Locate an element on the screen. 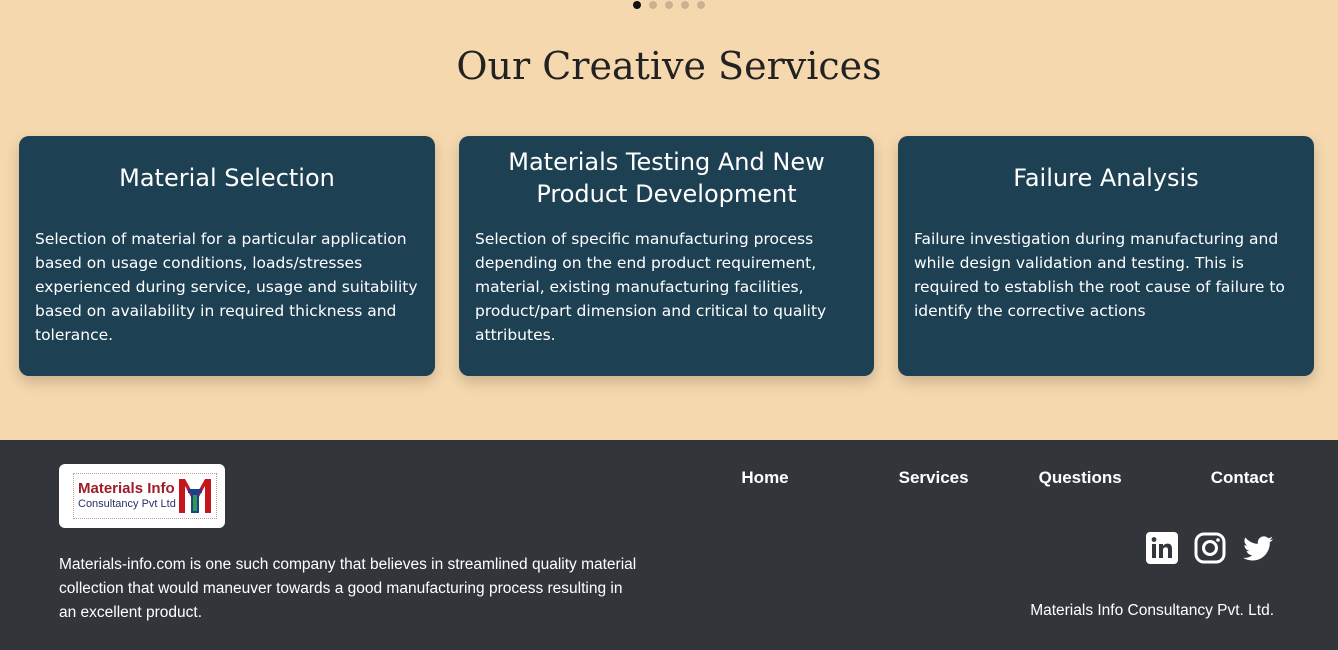 The image size is (1338, 650). card-title: Material Selection is located at coordinates (227, 178).